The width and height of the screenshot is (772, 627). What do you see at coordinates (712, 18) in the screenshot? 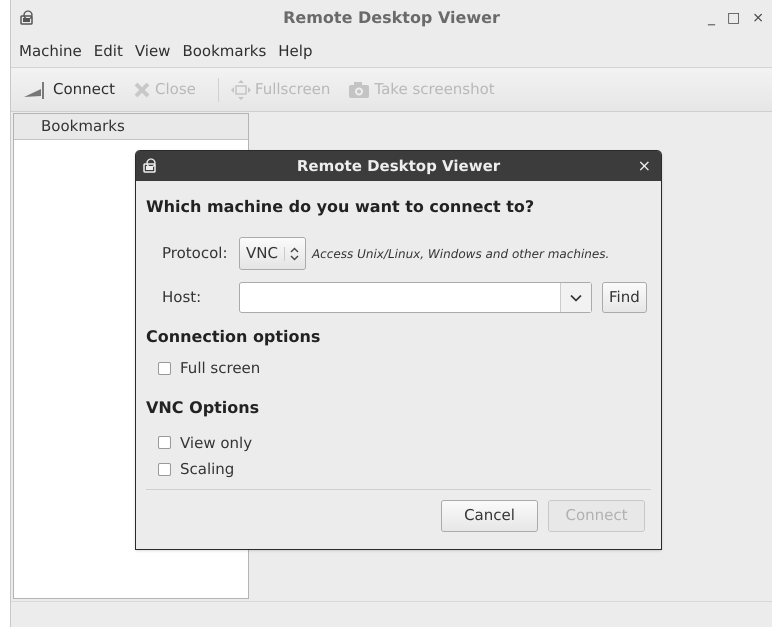
I see `minimize-button: _` at bounding box center [712, 18].